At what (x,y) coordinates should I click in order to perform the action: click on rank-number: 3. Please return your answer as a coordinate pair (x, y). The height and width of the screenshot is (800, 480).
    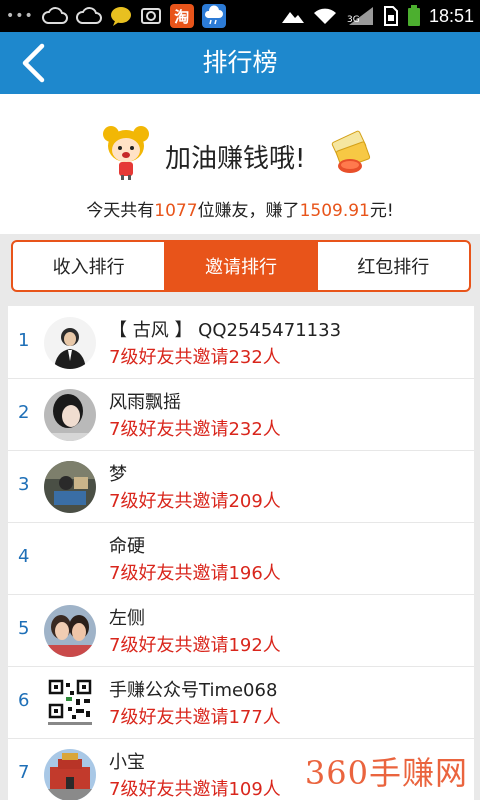
    Looking at the image, I should click on (24, 484).